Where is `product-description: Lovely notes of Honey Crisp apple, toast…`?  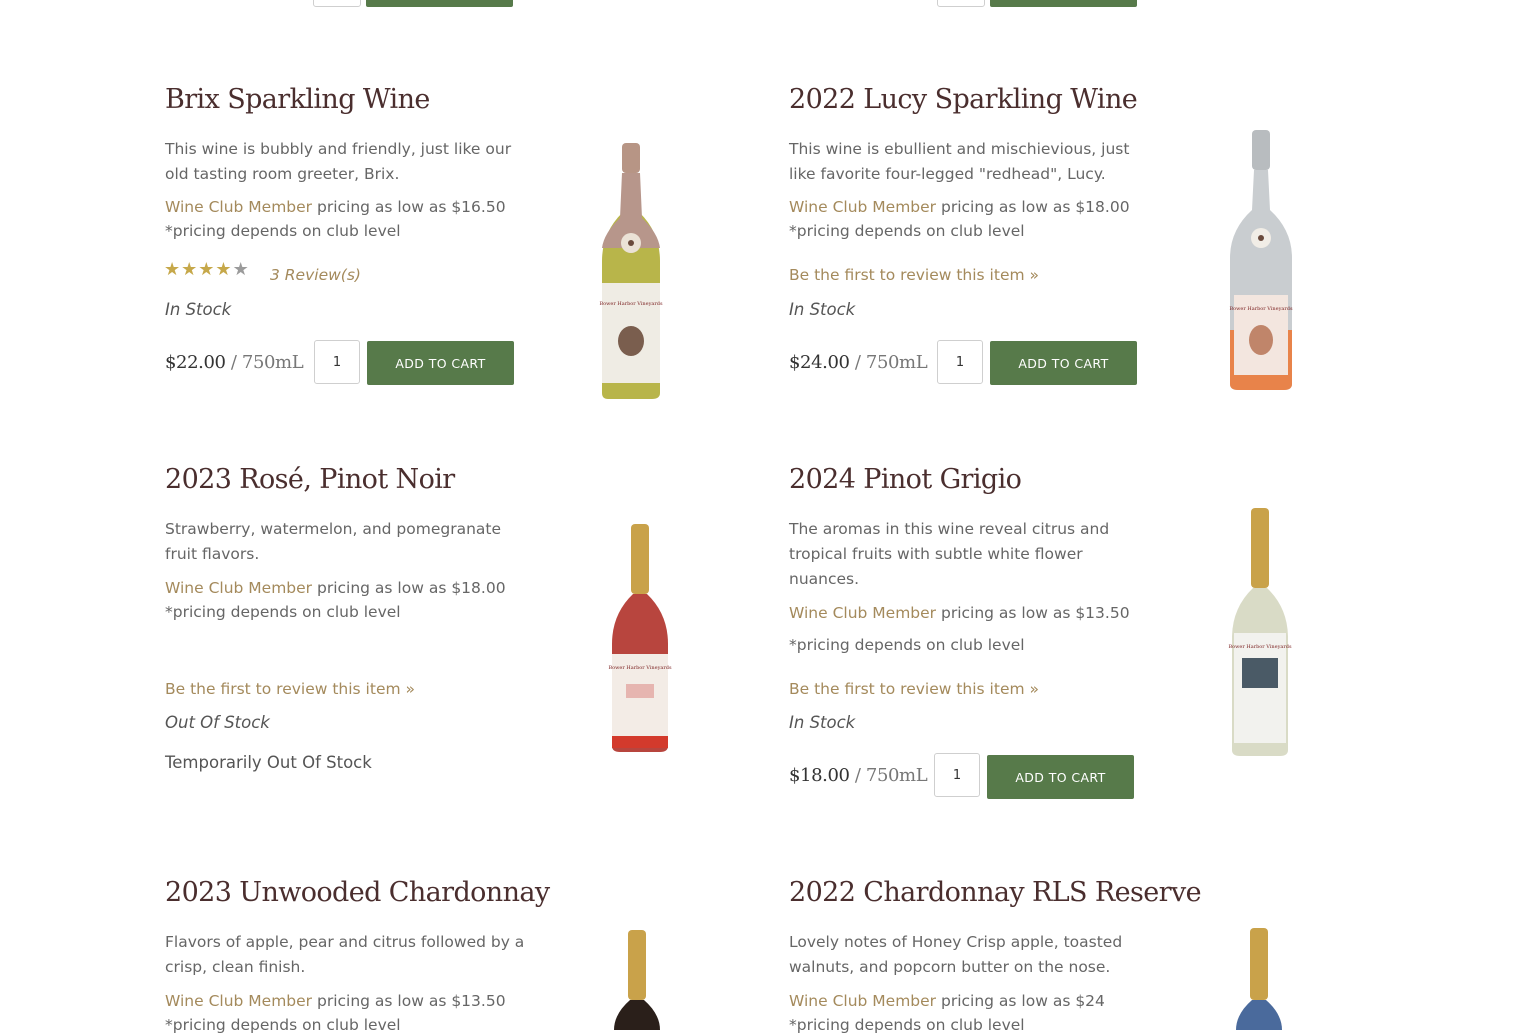
product-description: Lovely notes of Honey Crisp apple, toast… is located at coordinates (956, 954).